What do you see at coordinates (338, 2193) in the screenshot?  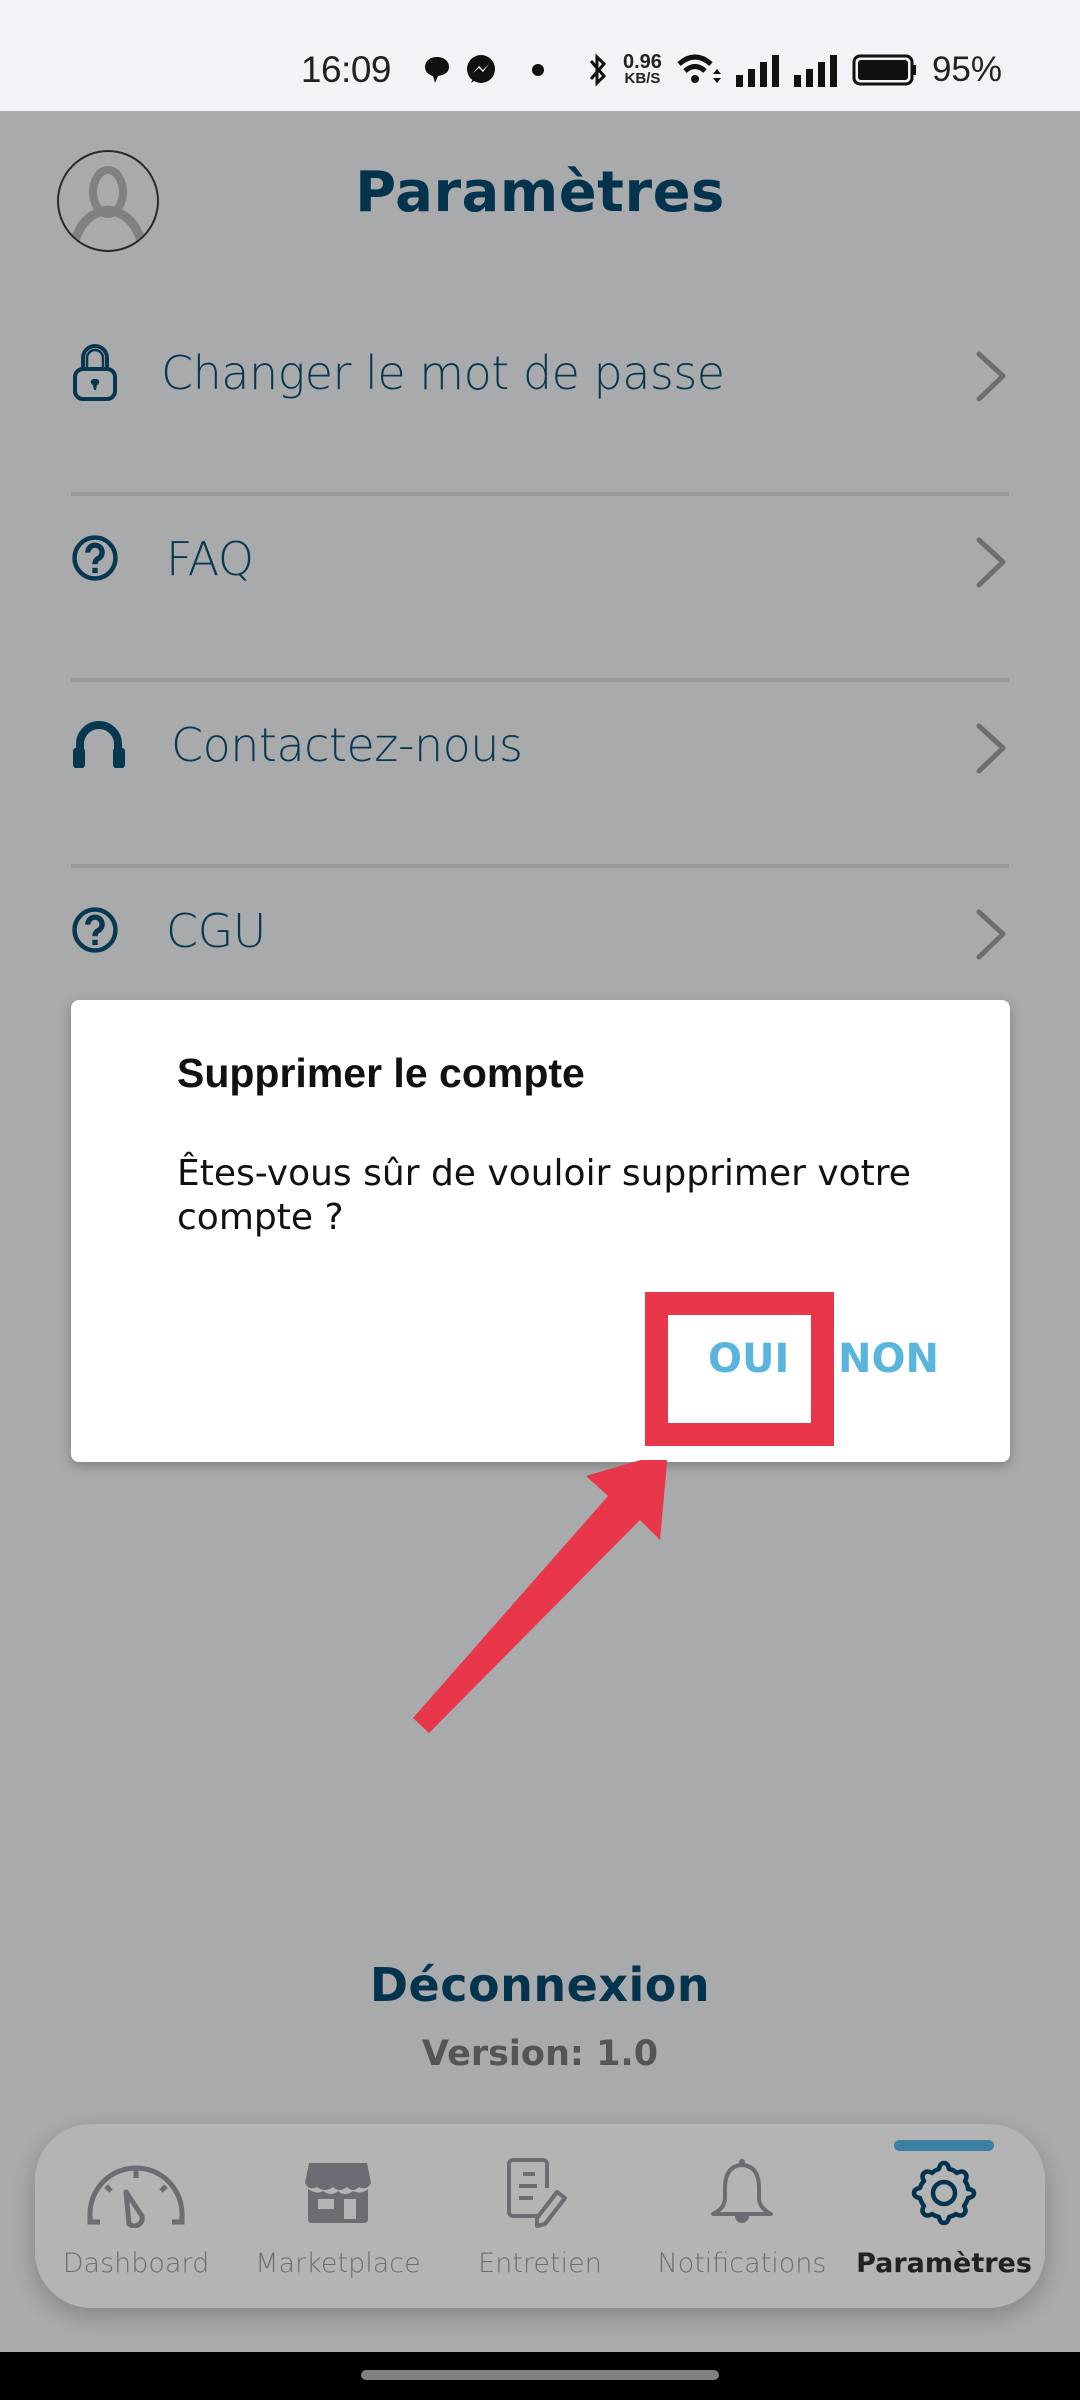 I see `store-icon` at bounding box center [338, 2193].